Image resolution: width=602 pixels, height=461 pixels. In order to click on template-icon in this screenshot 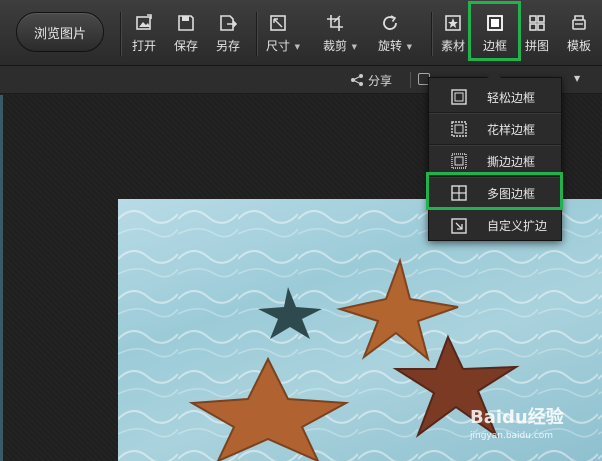, I will do `click(579, 22)`.